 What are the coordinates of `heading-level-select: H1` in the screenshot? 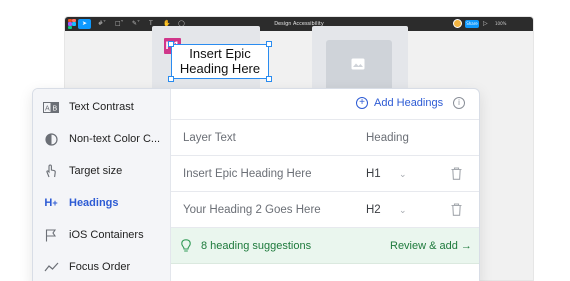 It's located at (373, 174).